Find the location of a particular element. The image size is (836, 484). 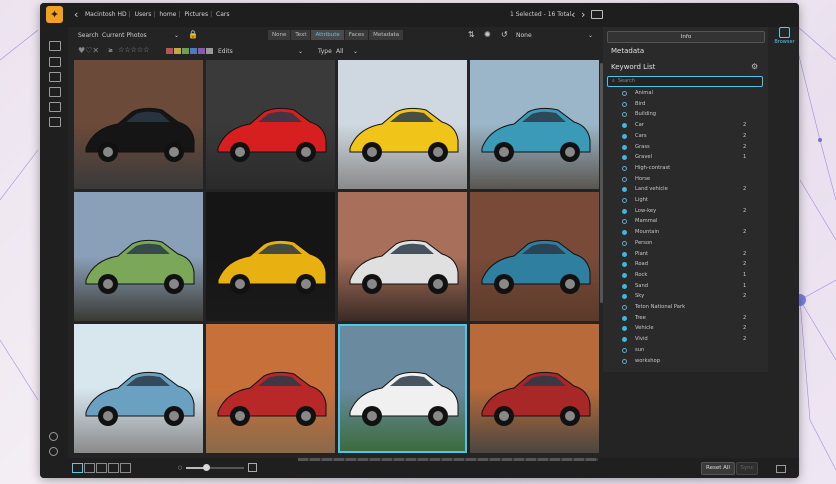

photo-thumbnail-yellow-supra is located at coordinates (402, 124).